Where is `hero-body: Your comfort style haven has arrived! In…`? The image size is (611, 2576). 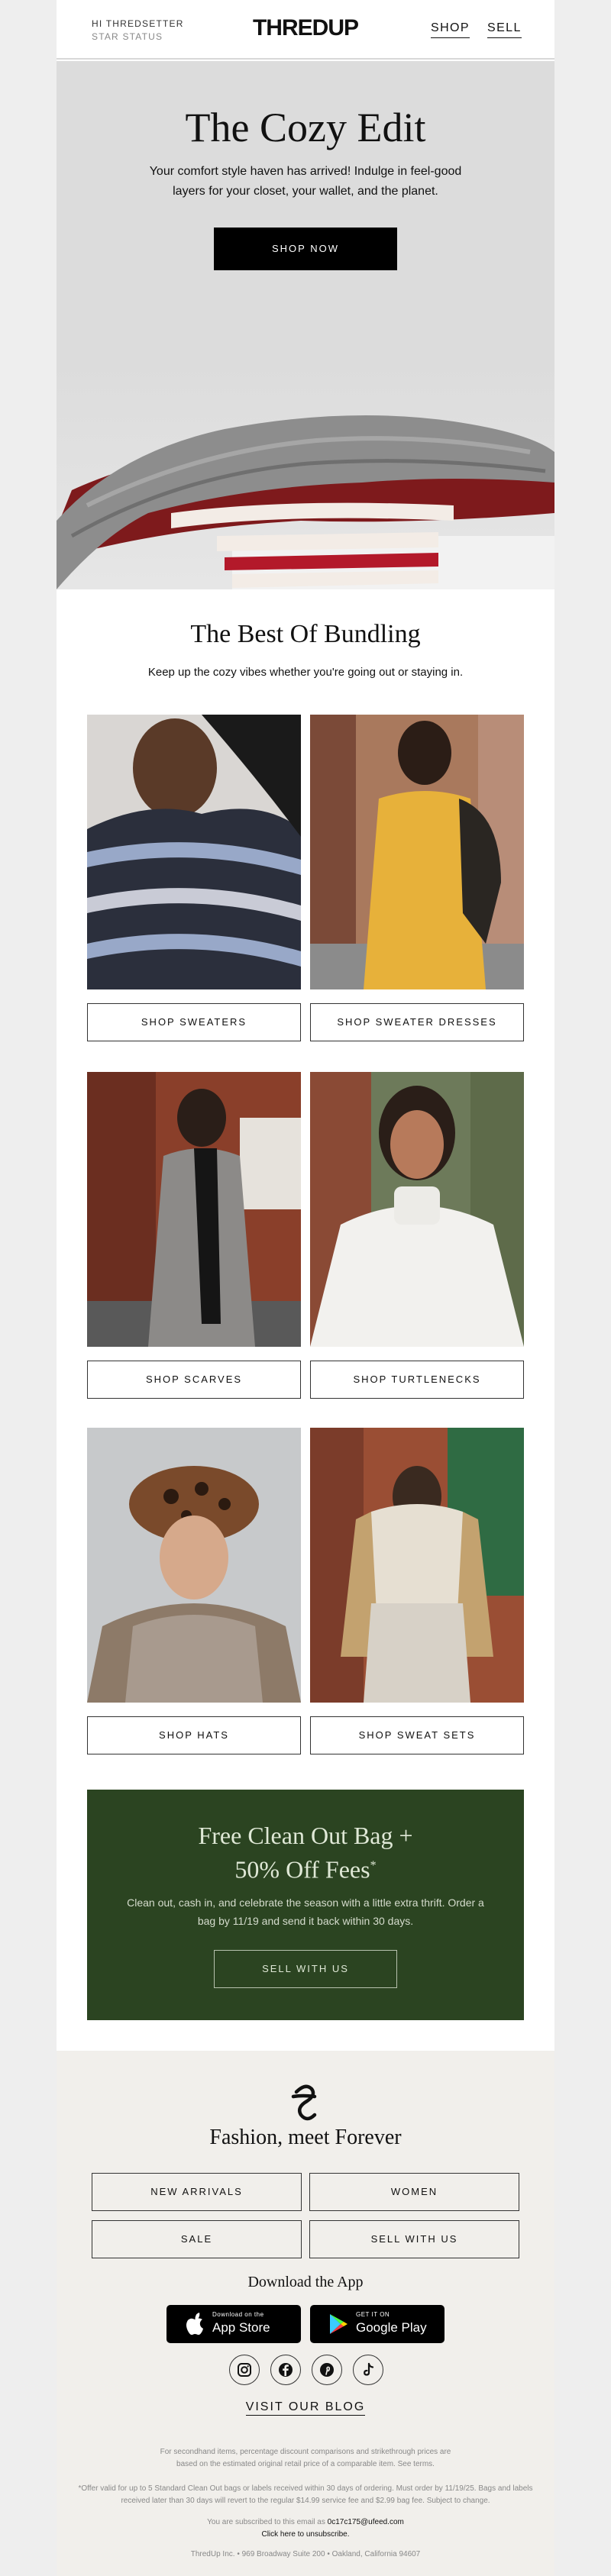 hero-body: Your comfort style haven has arrived! In… is located at coordinates (306, 181).